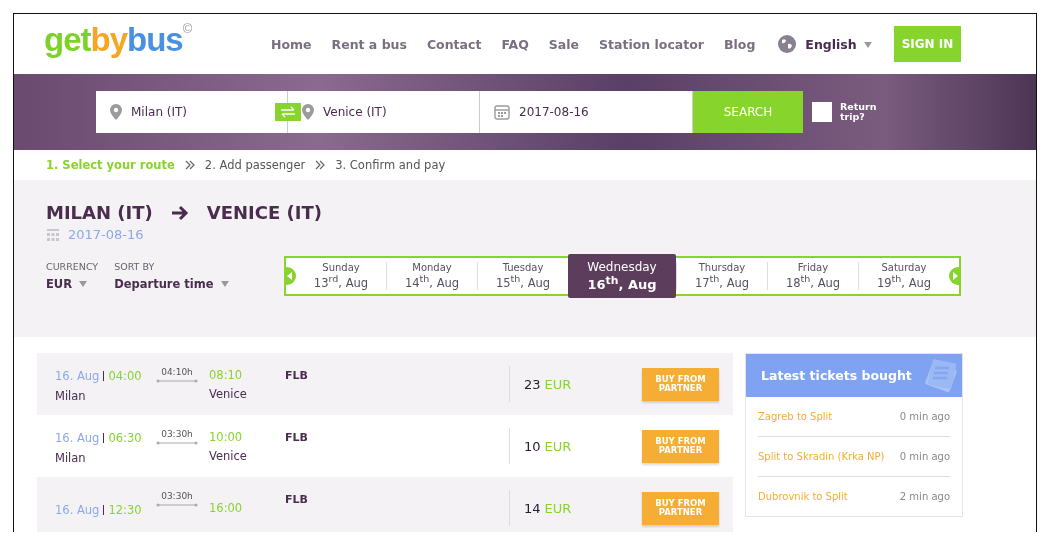  What do you see at coordinates (390, 165) in the screenshot?
I see `step-label: 3. Confirm and pay` at bounding box center [390, 165].